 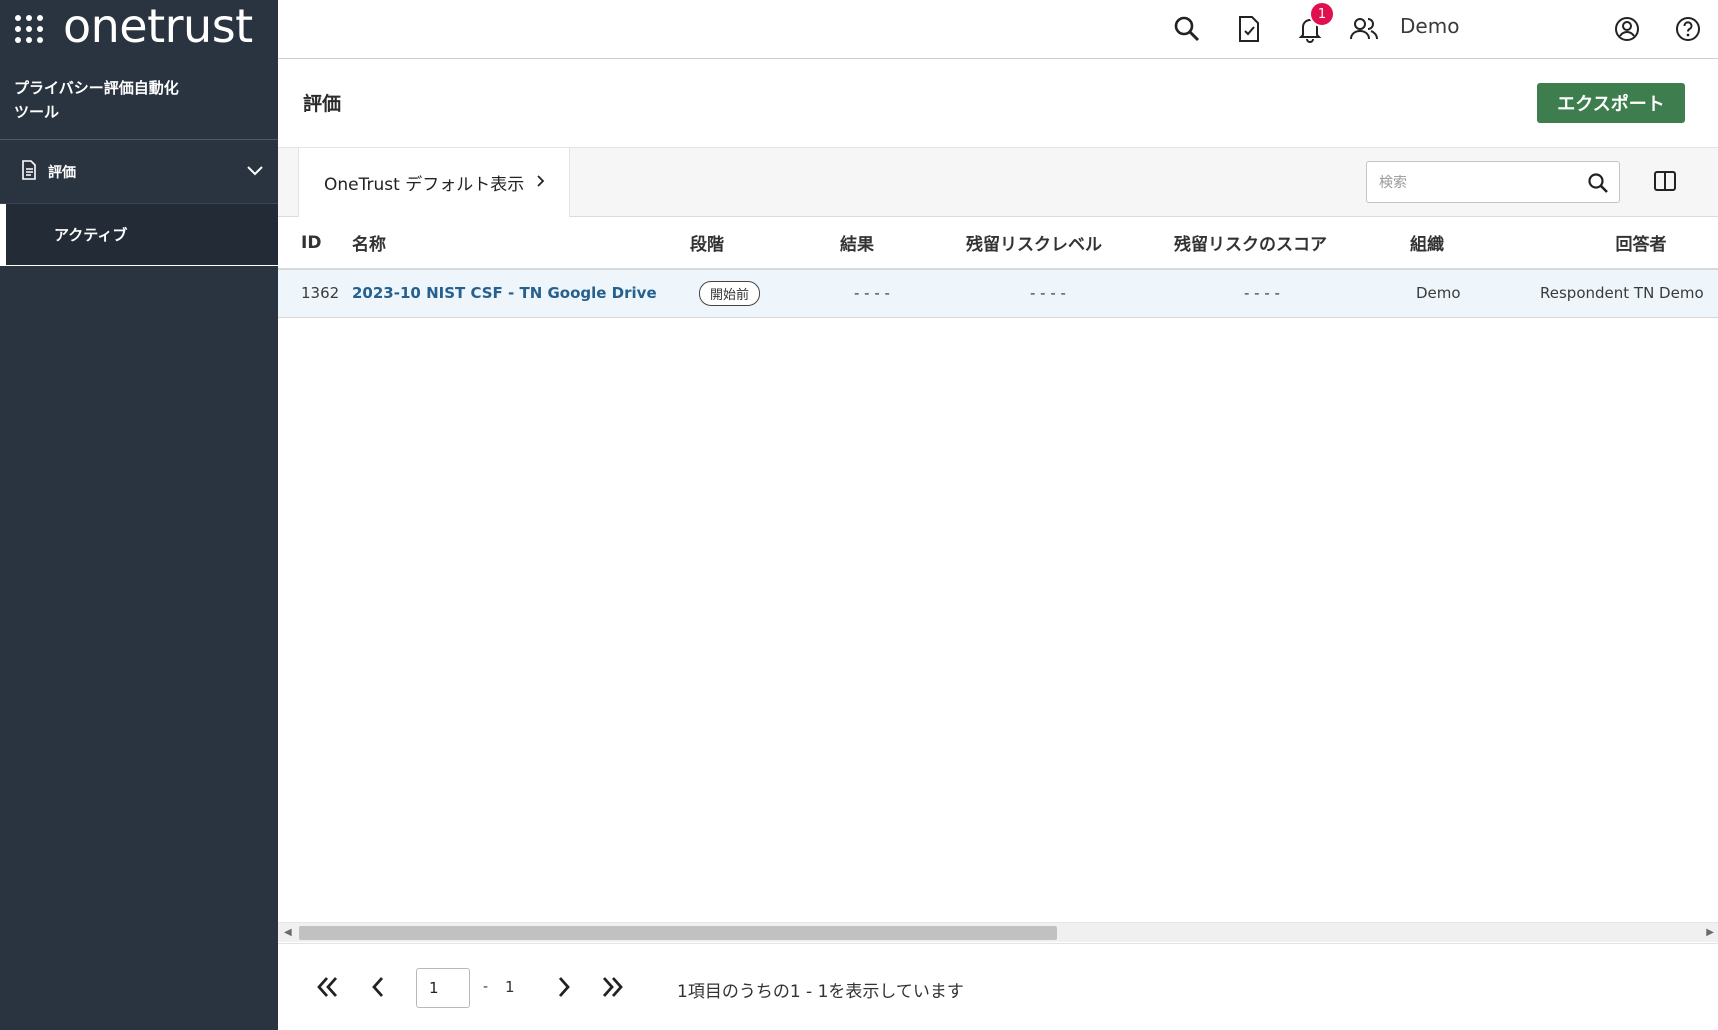 I want to click on horizontal-scrollbar: ◀ ▶, so click(x=998, y=932).